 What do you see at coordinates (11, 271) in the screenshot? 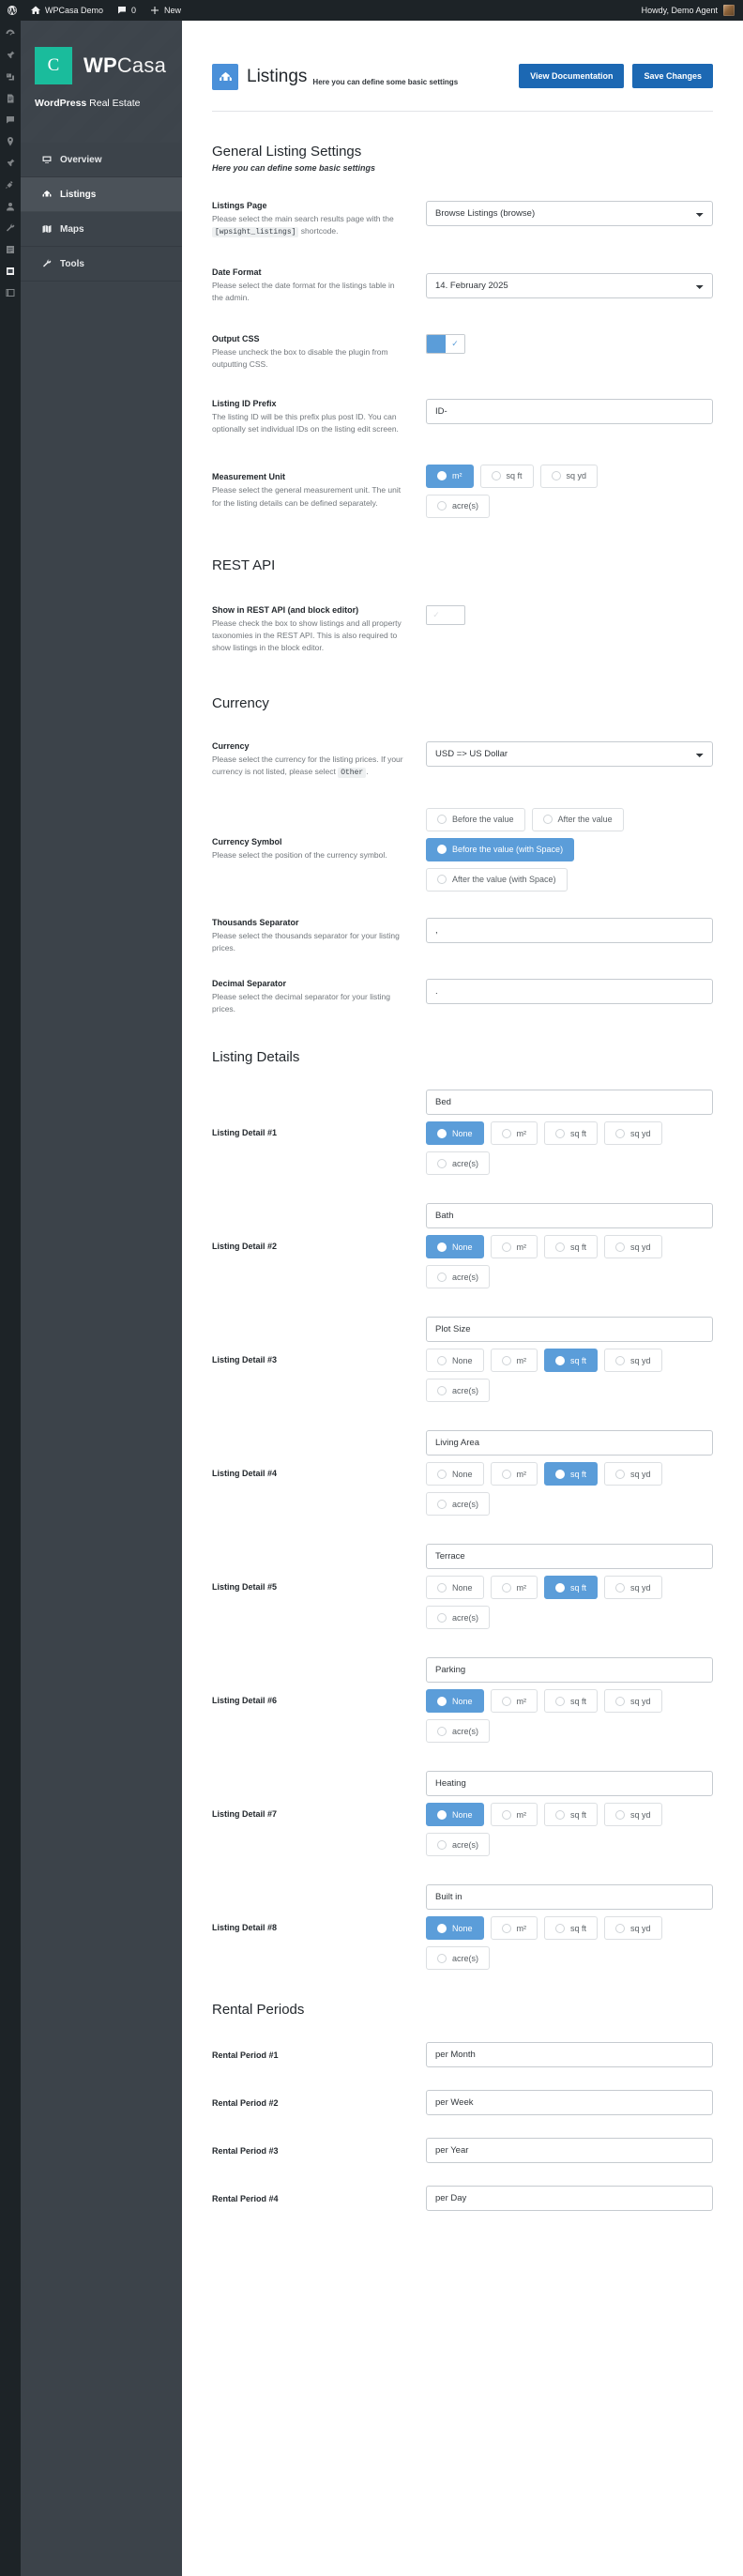
I see `wpcasa-menu-icon` at bounding box center [11, 271].